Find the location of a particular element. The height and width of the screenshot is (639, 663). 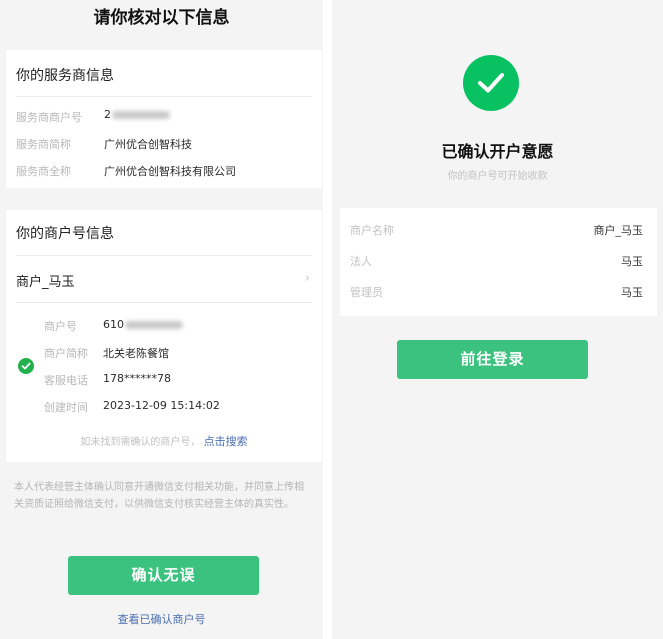

merchant-name-label: 商户名称 is located at coordinates (372, 230).